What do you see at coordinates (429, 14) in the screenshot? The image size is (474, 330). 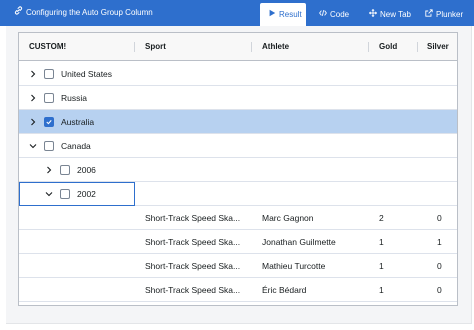 I see `external-link-icon` at bounding box center [429, 14].